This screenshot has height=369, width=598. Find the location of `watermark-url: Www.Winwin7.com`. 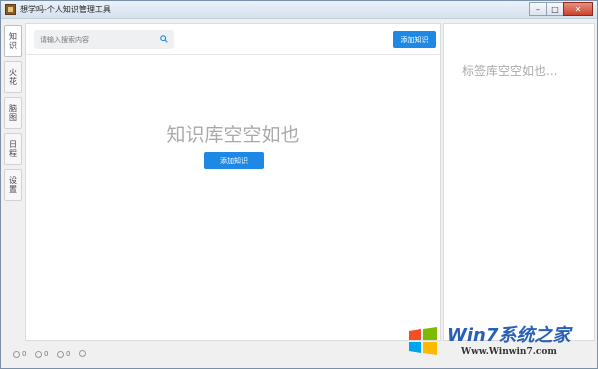

watermark-url: Www.Winwin7.com is located at coordinates (509, 352).